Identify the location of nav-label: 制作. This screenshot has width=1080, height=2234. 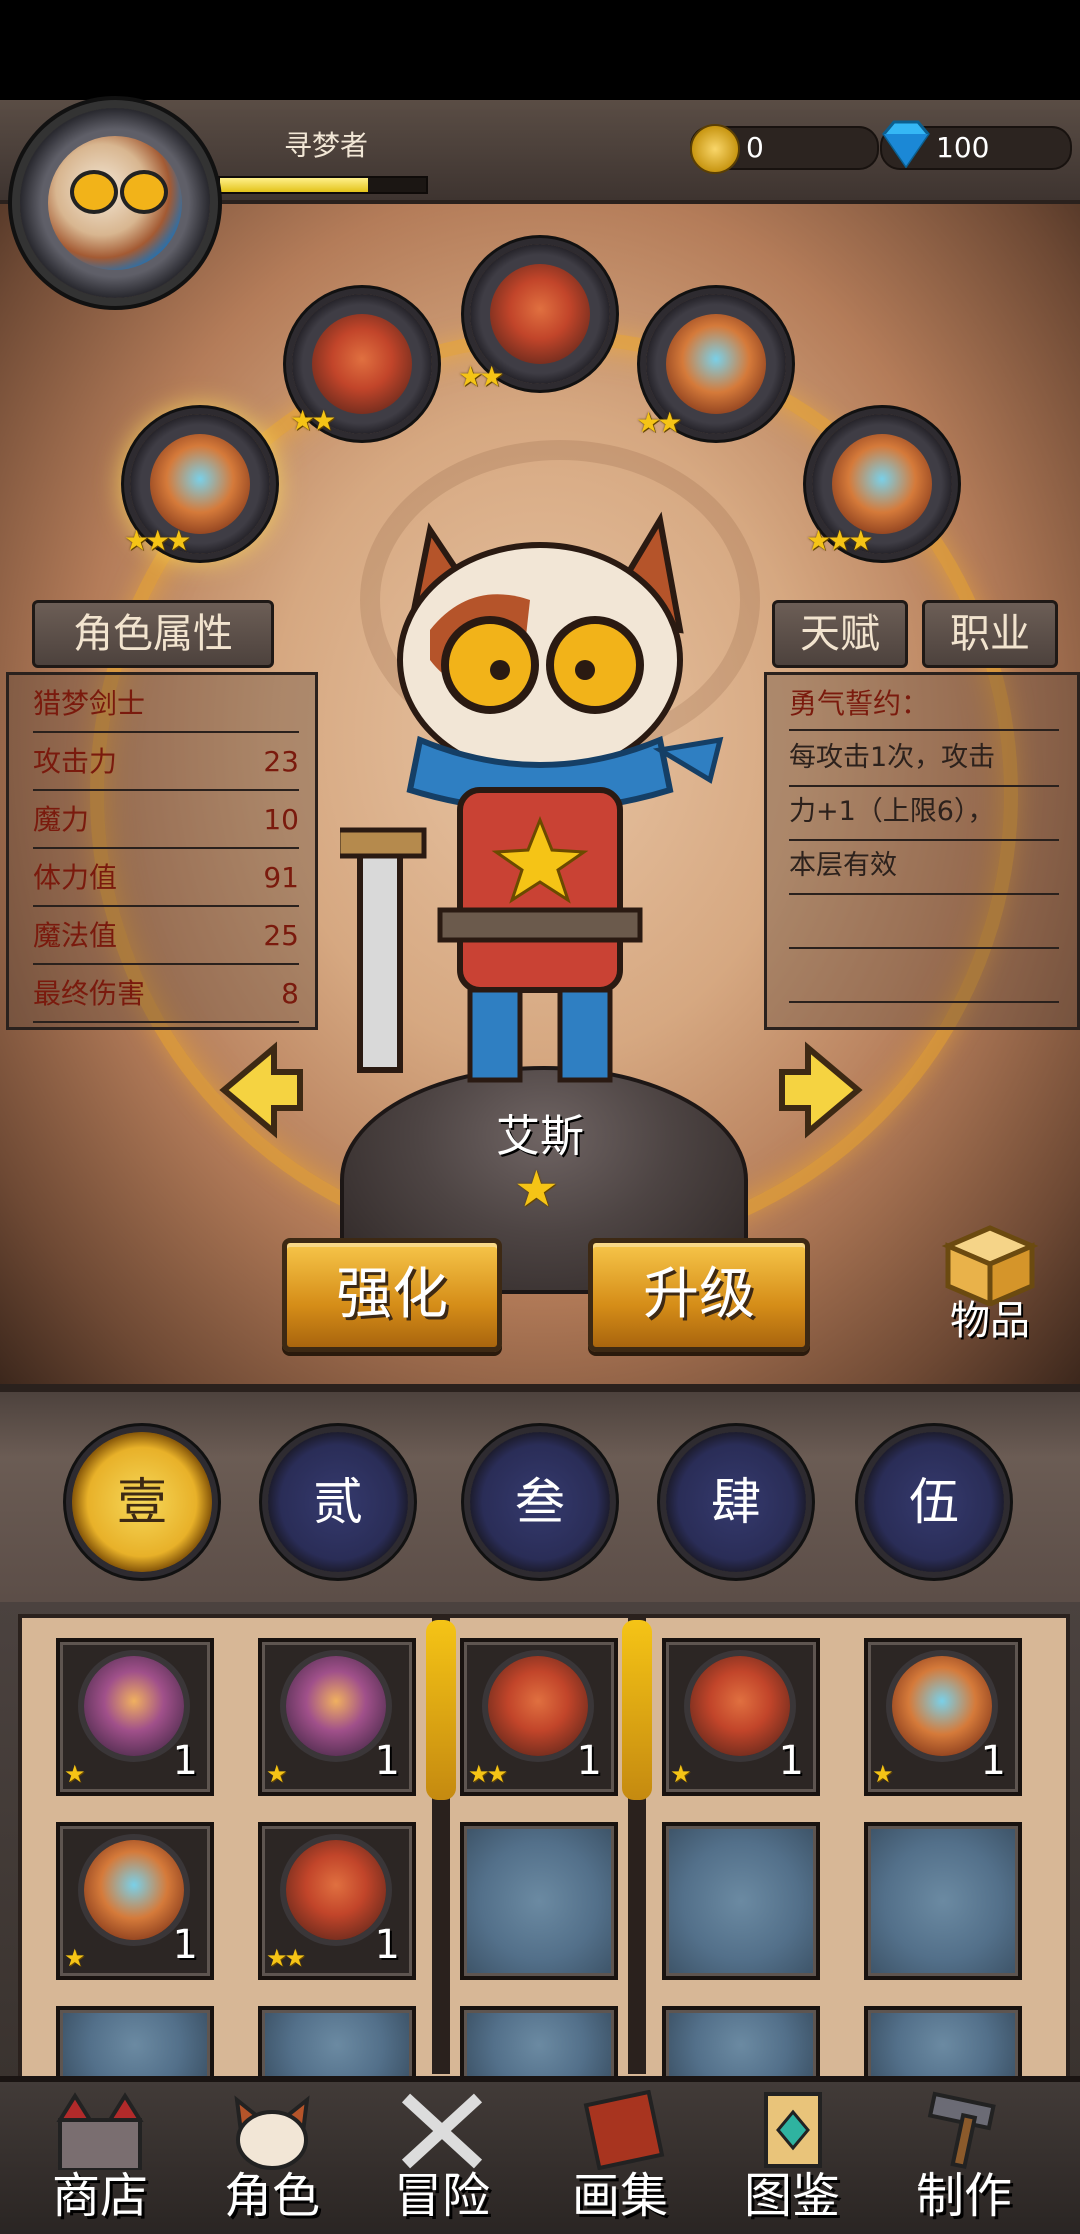
(963, 2196).